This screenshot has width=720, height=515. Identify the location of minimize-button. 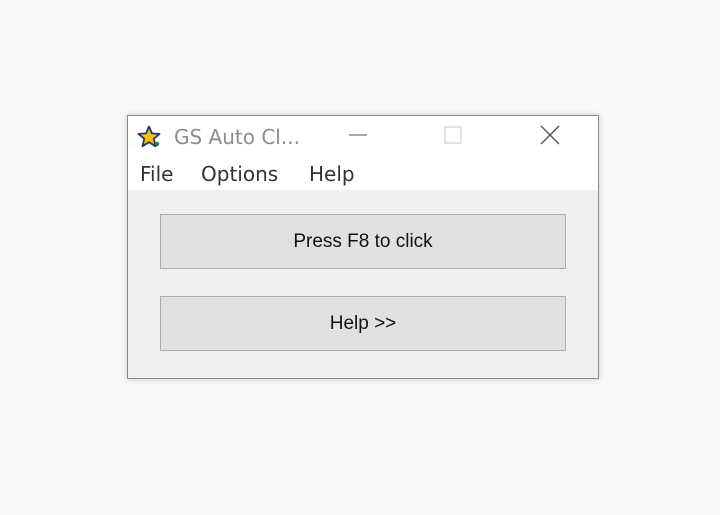
(358, 137).